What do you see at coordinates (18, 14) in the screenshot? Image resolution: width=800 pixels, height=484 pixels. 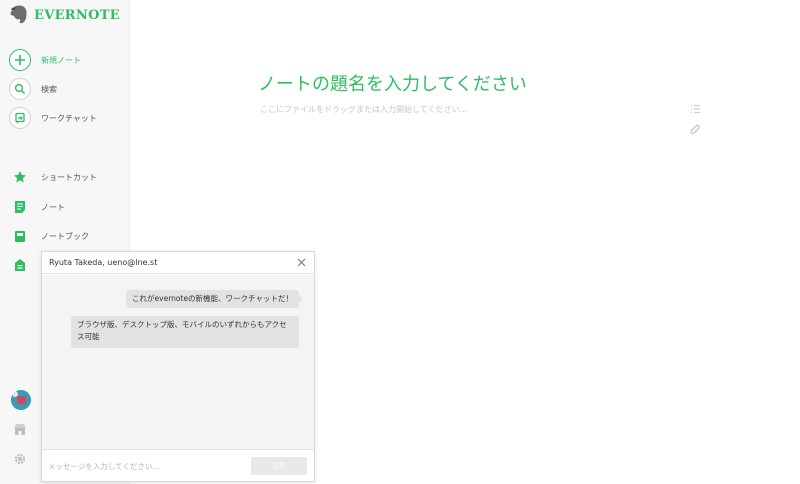 I see `elephant-logo-icon` at bounding box center [18, 14].